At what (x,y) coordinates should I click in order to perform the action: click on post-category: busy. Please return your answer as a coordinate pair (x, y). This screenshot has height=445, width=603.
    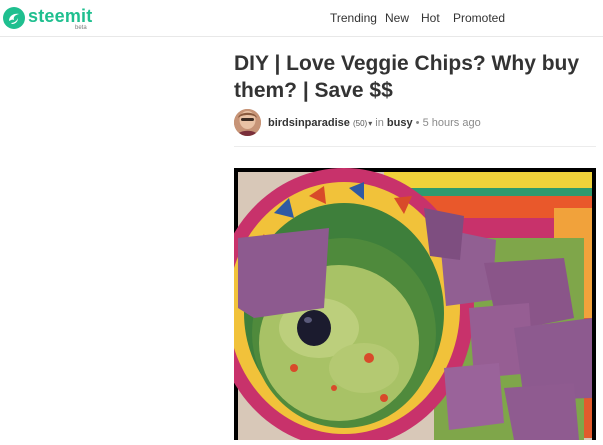
    Looking at the image, I should click on (400, 123).